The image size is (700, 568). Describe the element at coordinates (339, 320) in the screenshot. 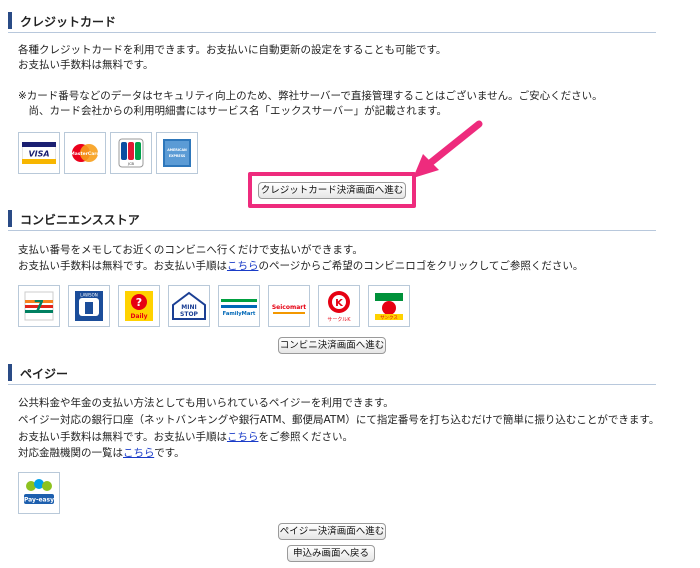

I see `svg-text: サークルK` at that location.